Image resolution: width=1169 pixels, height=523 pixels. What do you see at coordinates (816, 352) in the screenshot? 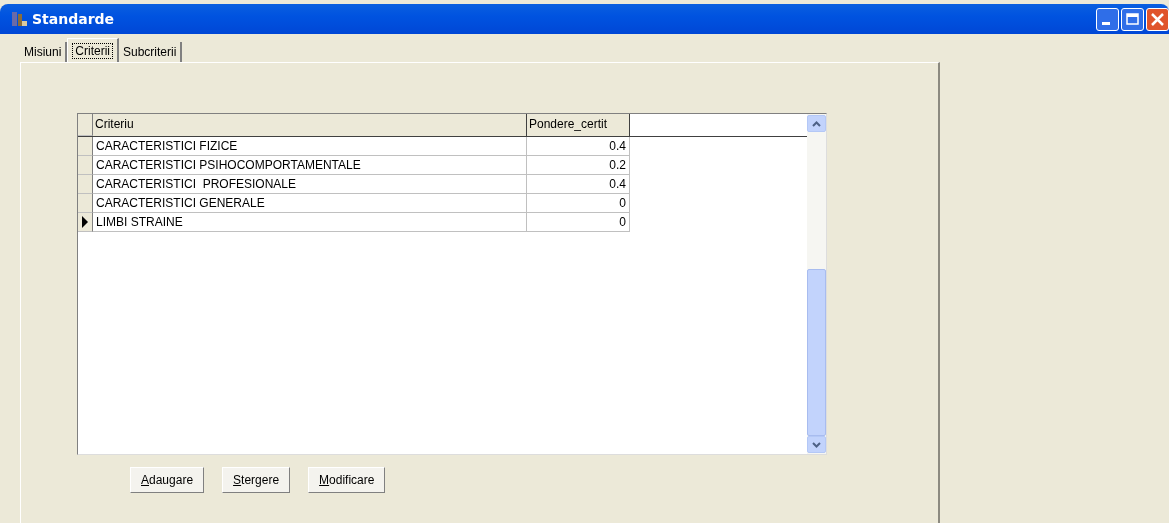
I see `scroll-thumb` at bounding box center [816, 352].